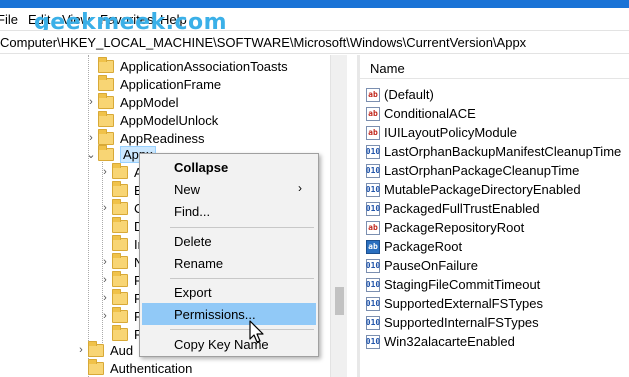 This screenshot has height=377, width=629. Describe the element at coordinates (204, 66) in the screenshot. I see `tree-item-label: ApplicationAssociationToasts` at that location.